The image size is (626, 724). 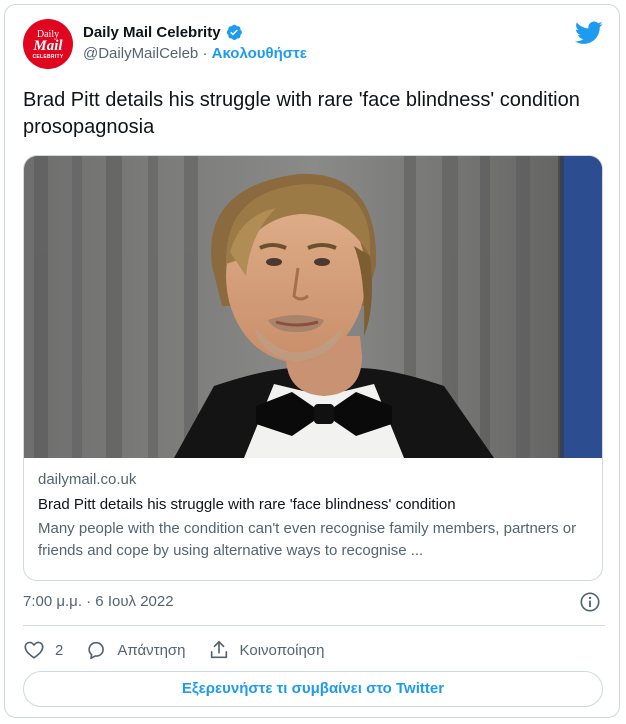 I want to click on tweet-timestamp: 7:00 μ.μ. · 6 Ιουλ 2022, so click(x=98, y=601).